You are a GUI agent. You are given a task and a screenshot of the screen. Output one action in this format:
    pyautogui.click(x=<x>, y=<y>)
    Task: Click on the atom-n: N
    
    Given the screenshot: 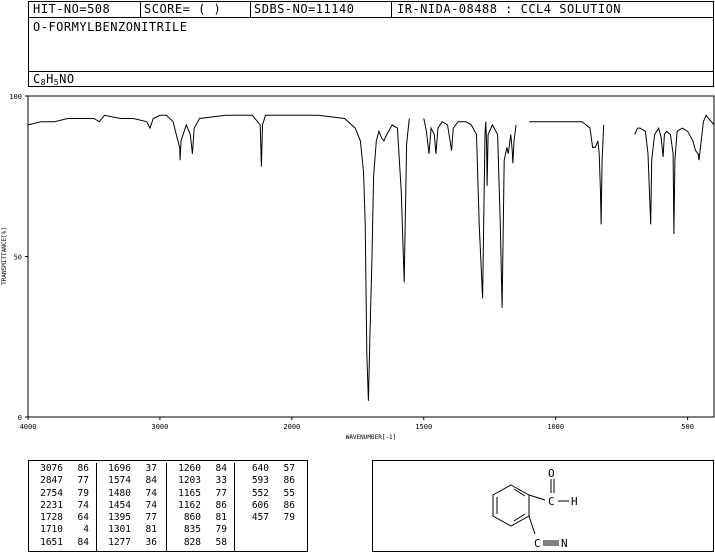 What is the action you would take?
    pyautogui.click(x=564, y=543)
    